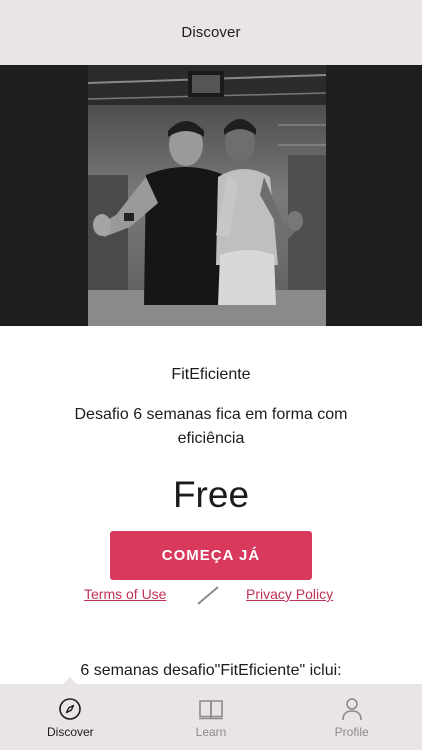 The height and width of the screenshot is (750, 422). What do you see at coordinates (289, 594) in the screenshot?
I see `privacy-policy-link: Privacy Policy` at bounding box center [289, 594].